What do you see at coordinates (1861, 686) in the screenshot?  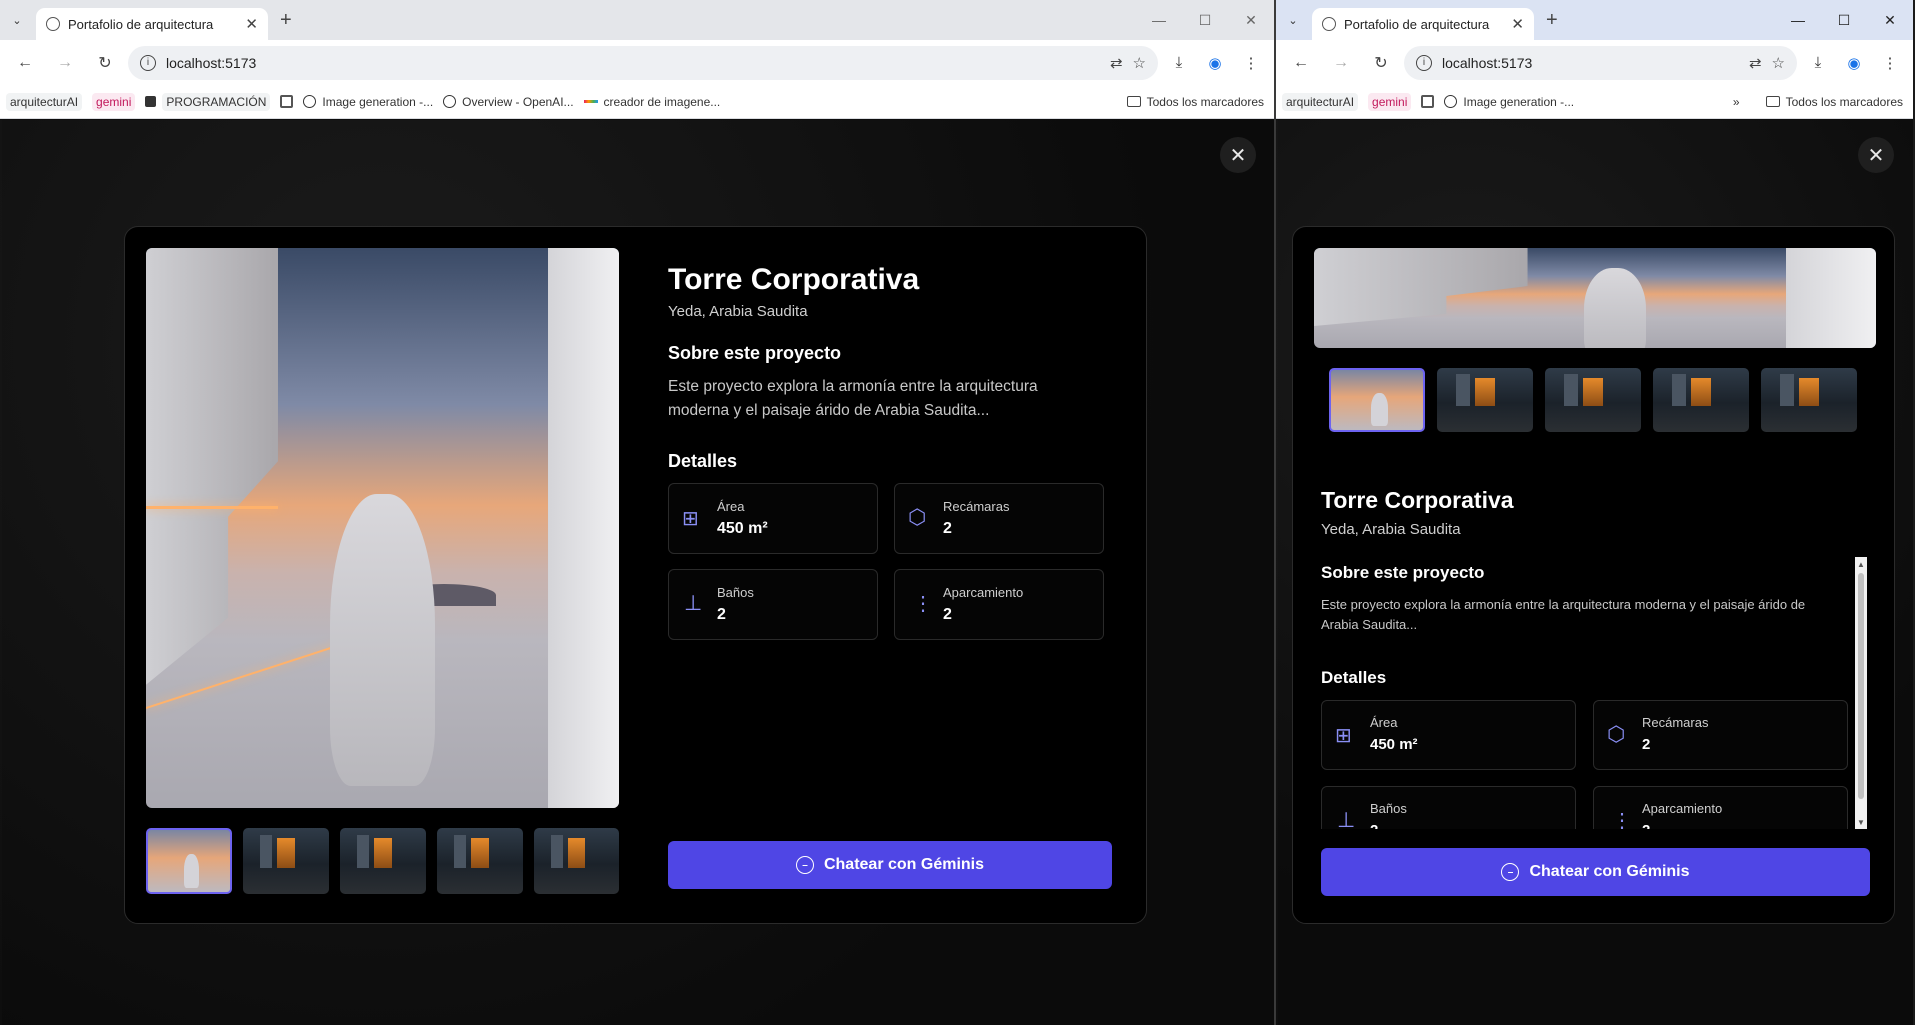 I see `scrollbar-thumb` at bounding box center [1861, 686].